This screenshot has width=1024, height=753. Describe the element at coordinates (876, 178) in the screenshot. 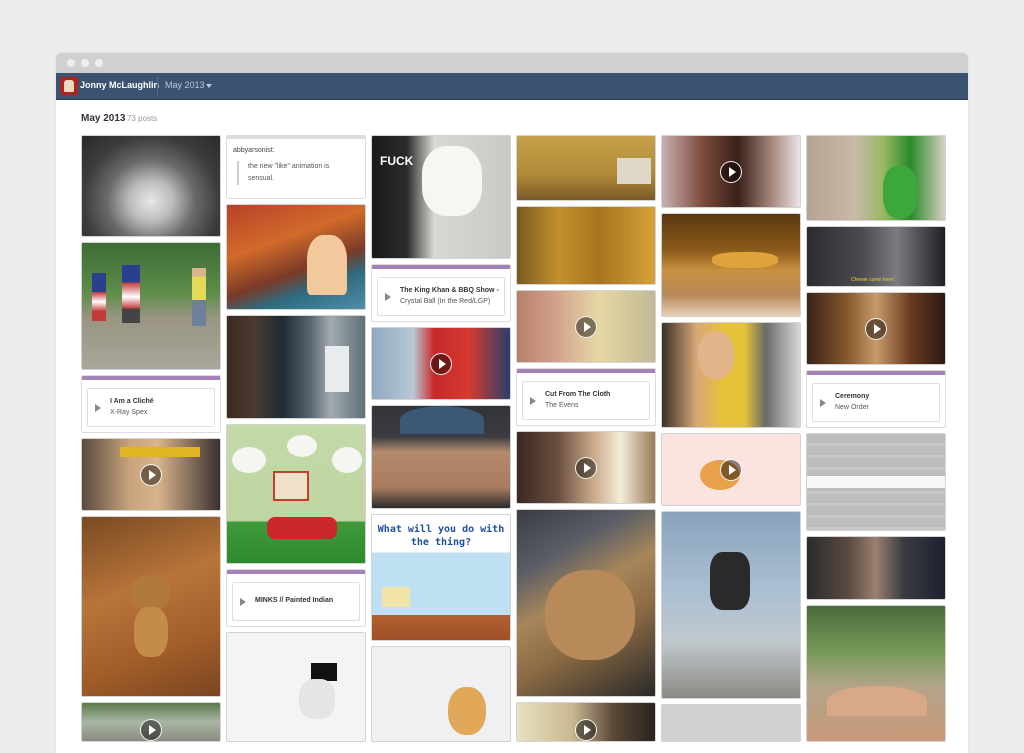

I see `photo-post-baby-brobee` at that location.